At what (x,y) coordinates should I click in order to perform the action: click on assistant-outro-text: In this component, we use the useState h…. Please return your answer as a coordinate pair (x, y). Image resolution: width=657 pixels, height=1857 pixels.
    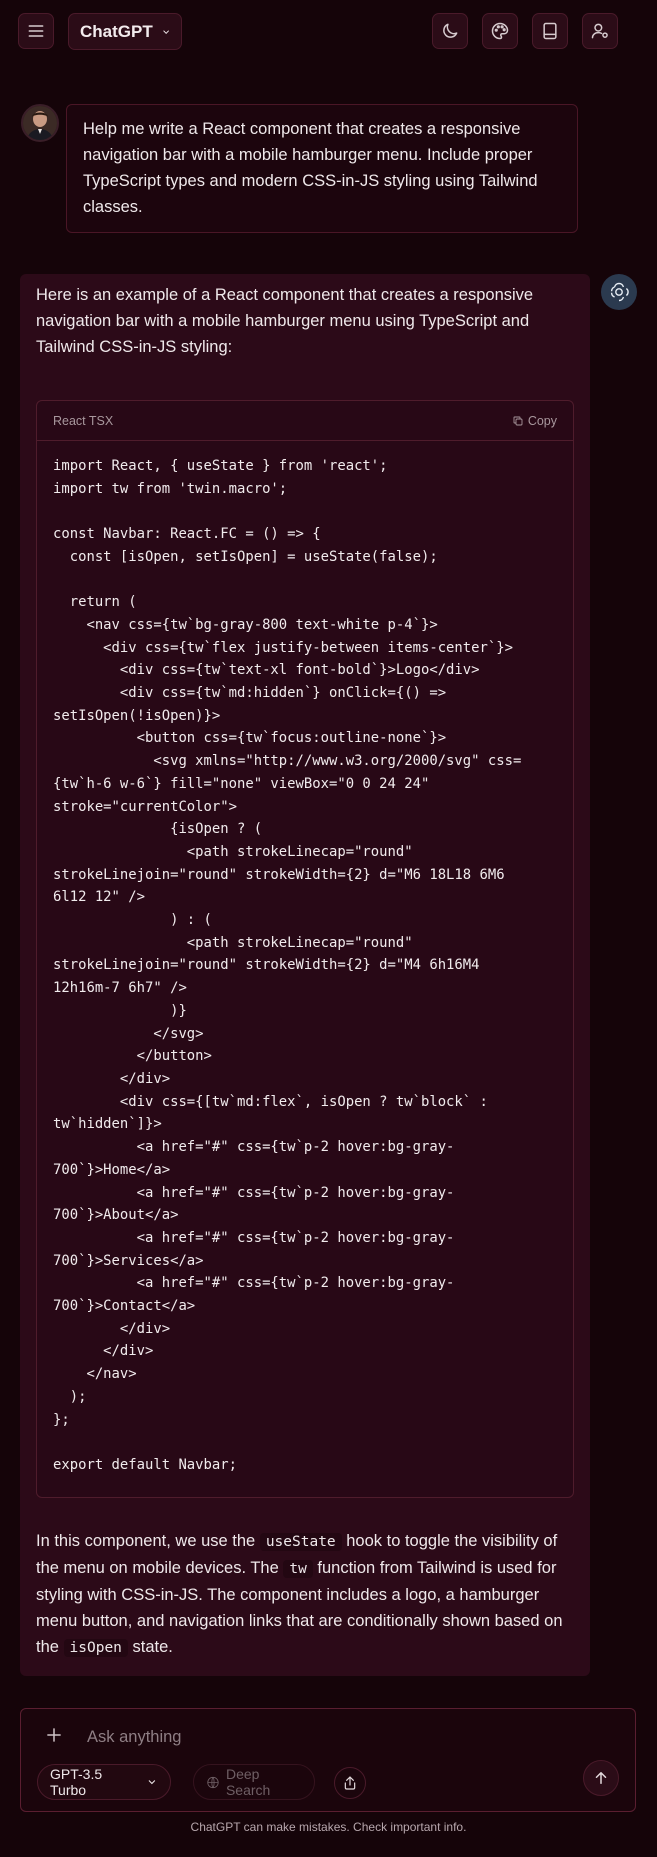
    Looking at the image, I should click on (306, 1594).